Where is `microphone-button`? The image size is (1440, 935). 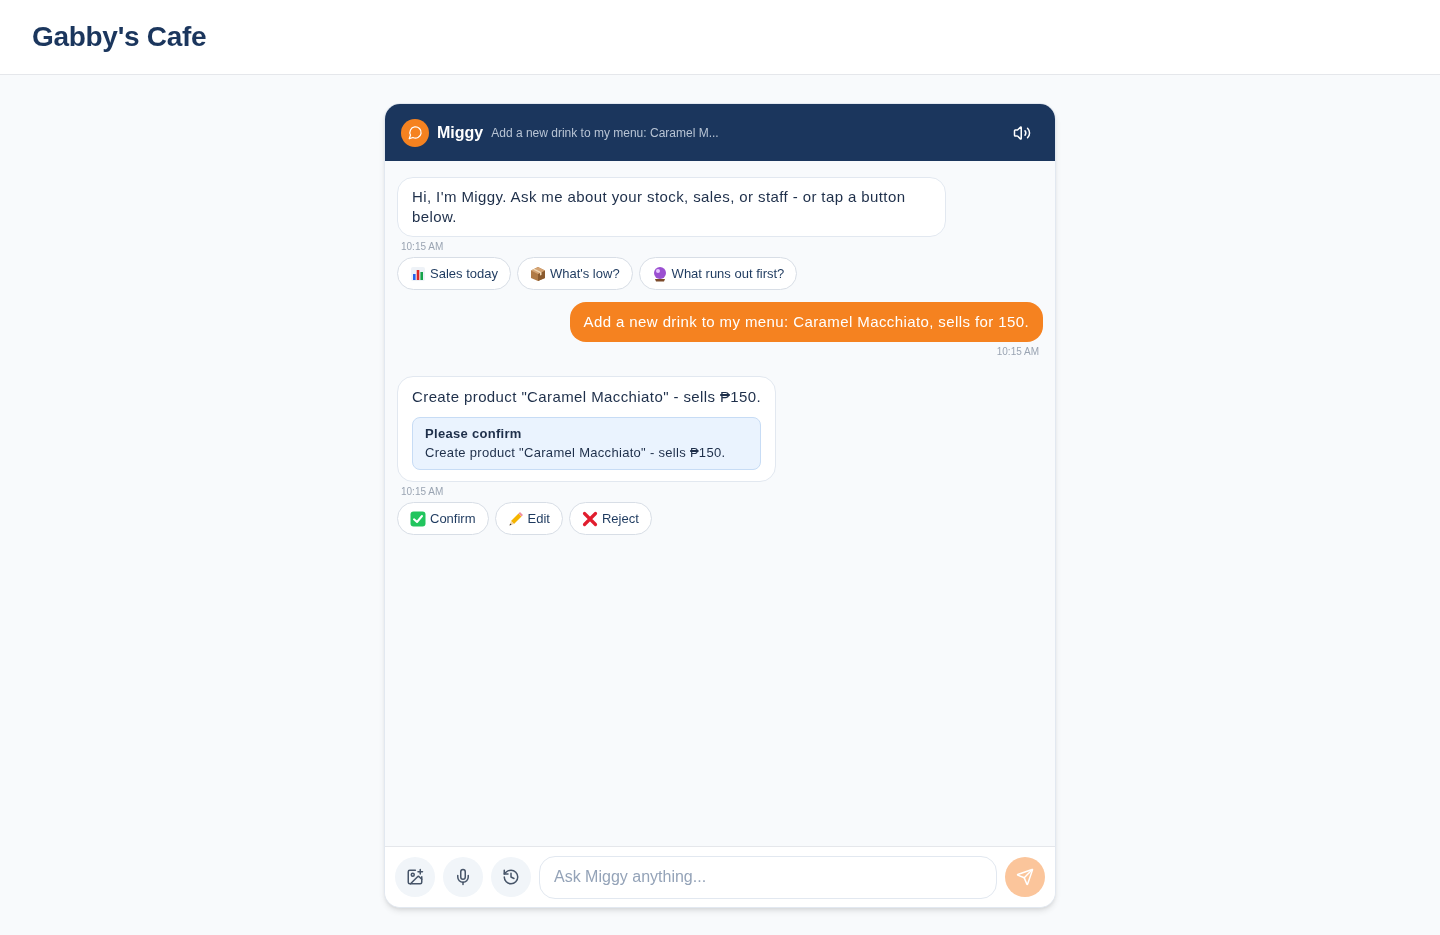
microphone-button is located at coordinates (463, 877).